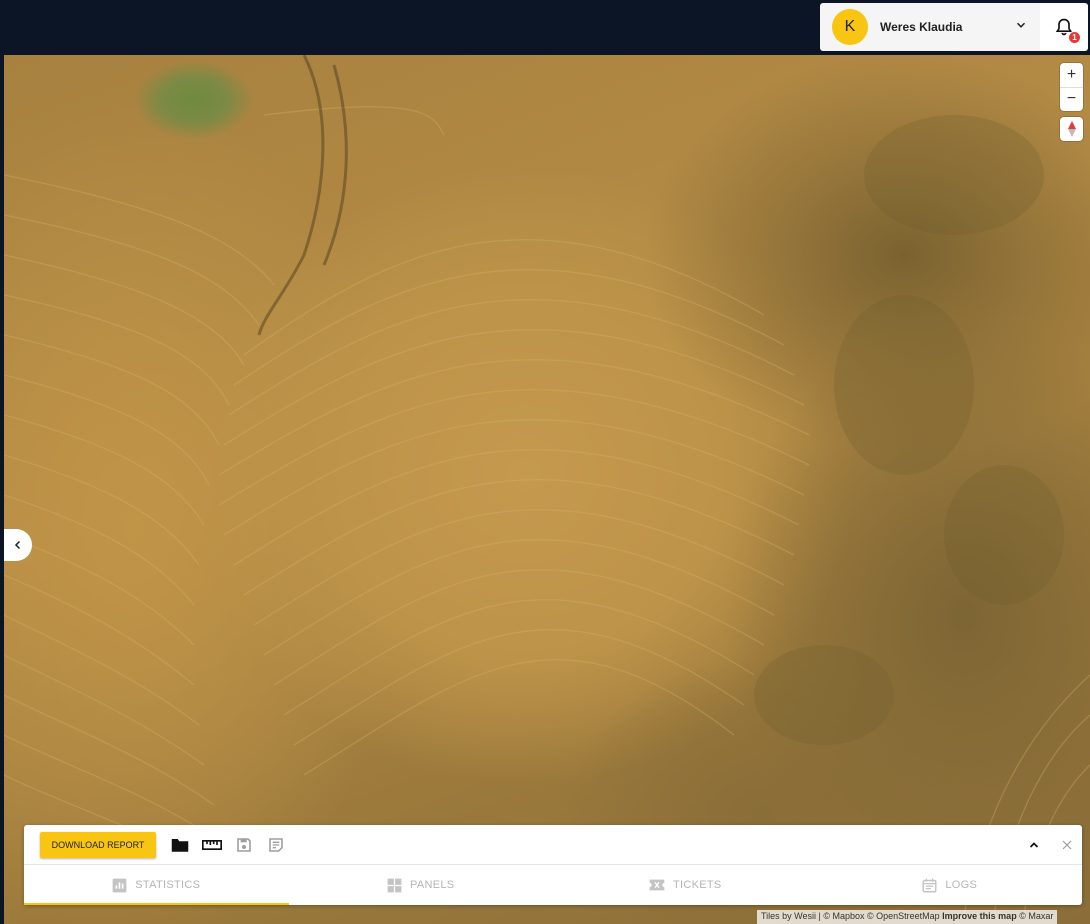 This screenshot has height=924, width=1090. Describe the element at coordinates (921, 27) in the screenshot. I see `user-name: Weres Klaudia` at that location.